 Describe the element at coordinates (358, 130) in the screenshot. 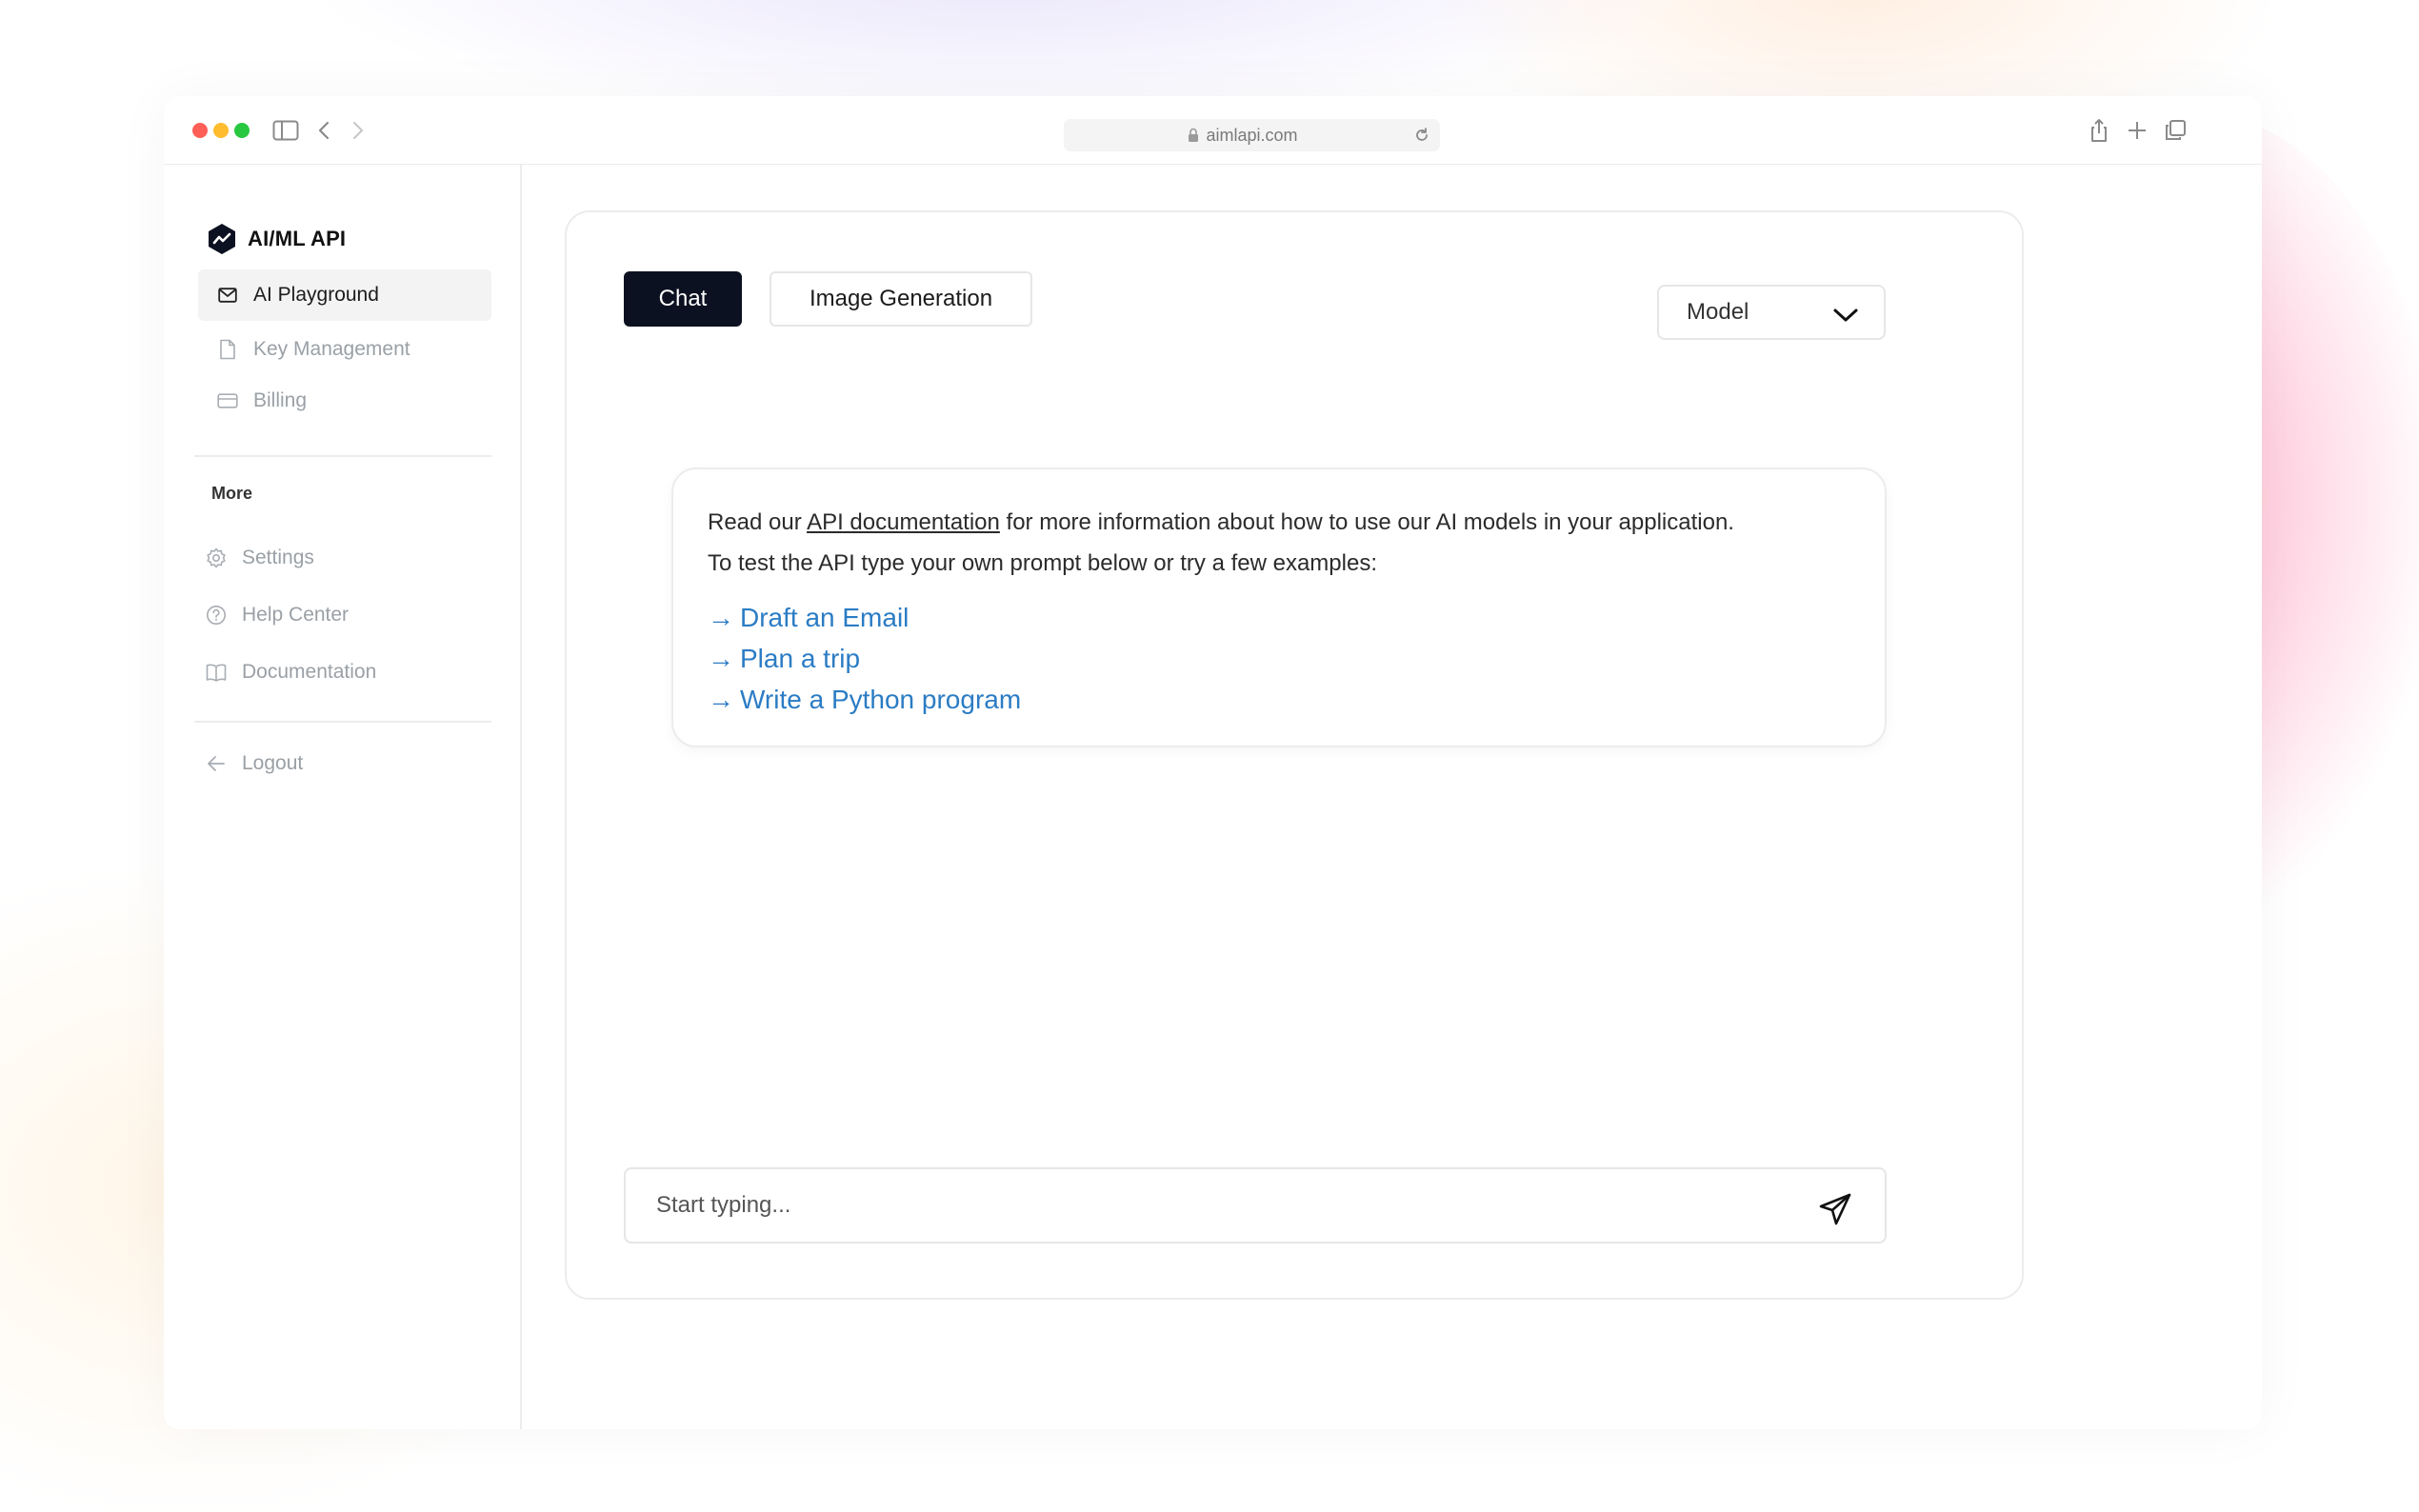

I see `forward-icon` at that location.